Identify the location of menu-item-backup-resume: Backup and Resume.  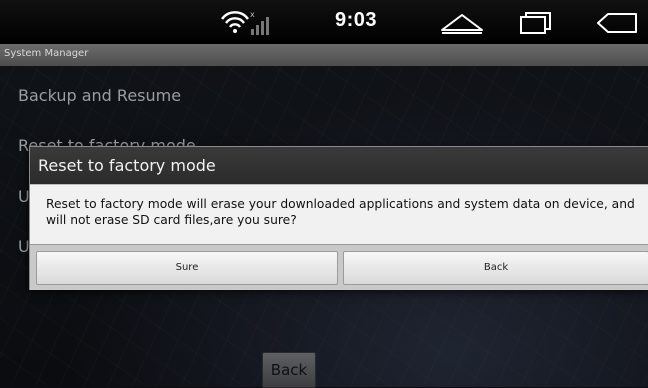
(99, 95).